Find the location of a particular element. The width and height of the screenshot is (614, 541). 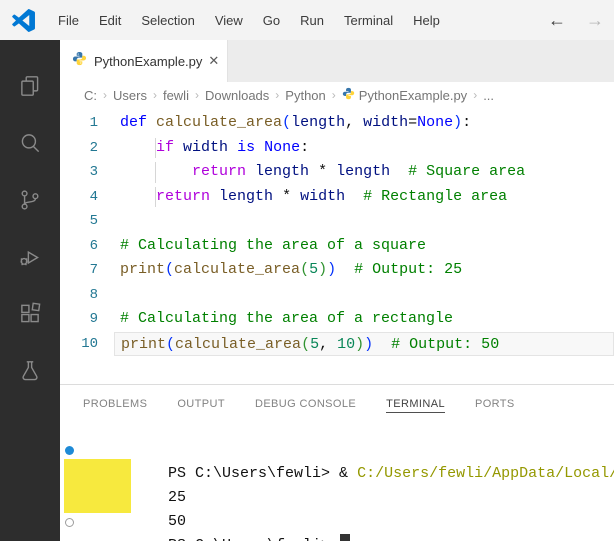

menu-item-selection: Selection is located at coordinates (167, 20).